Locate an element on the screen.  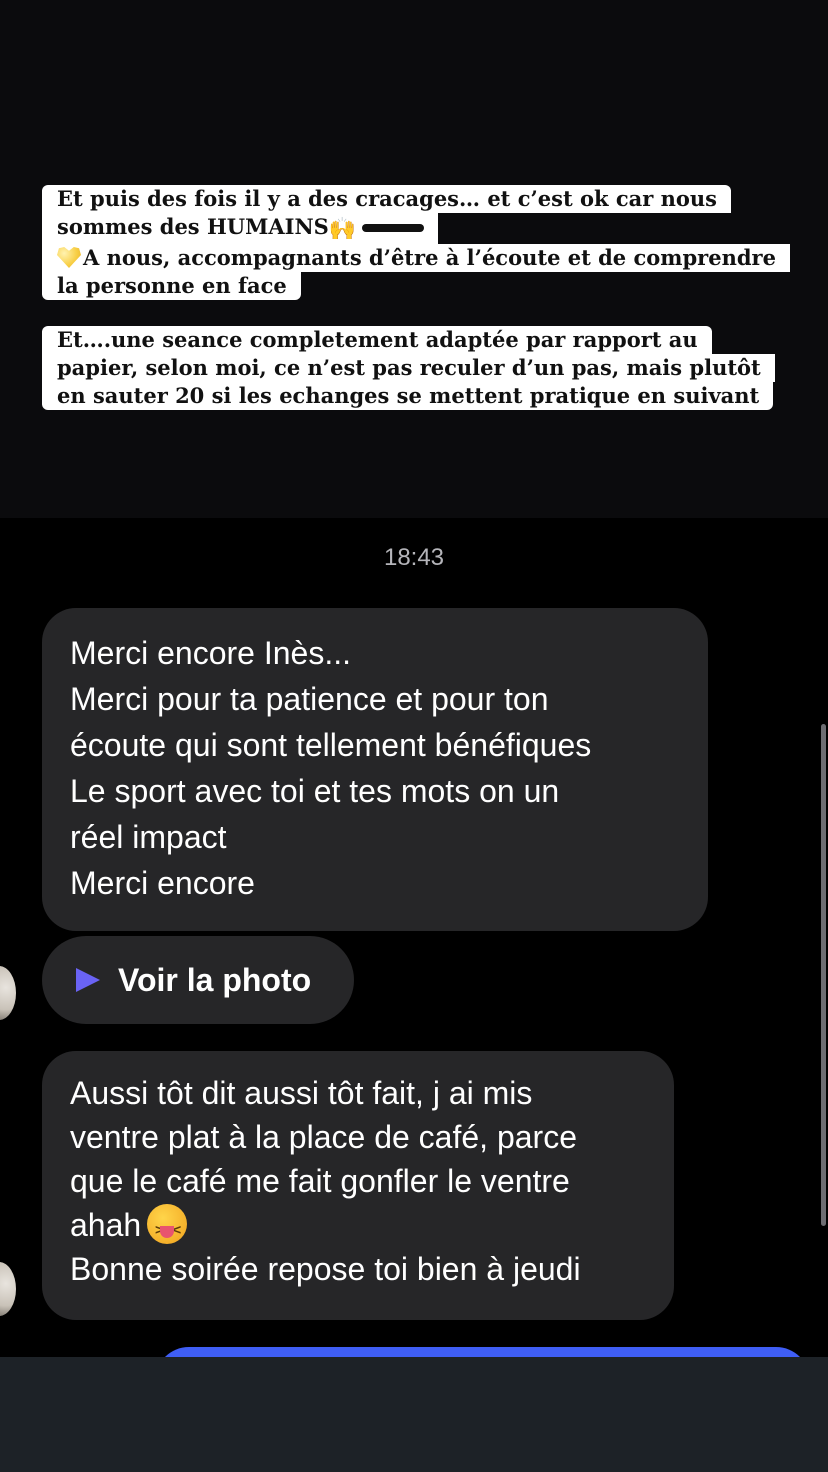
message-line: réel impact is located at coordinates (148, 837).